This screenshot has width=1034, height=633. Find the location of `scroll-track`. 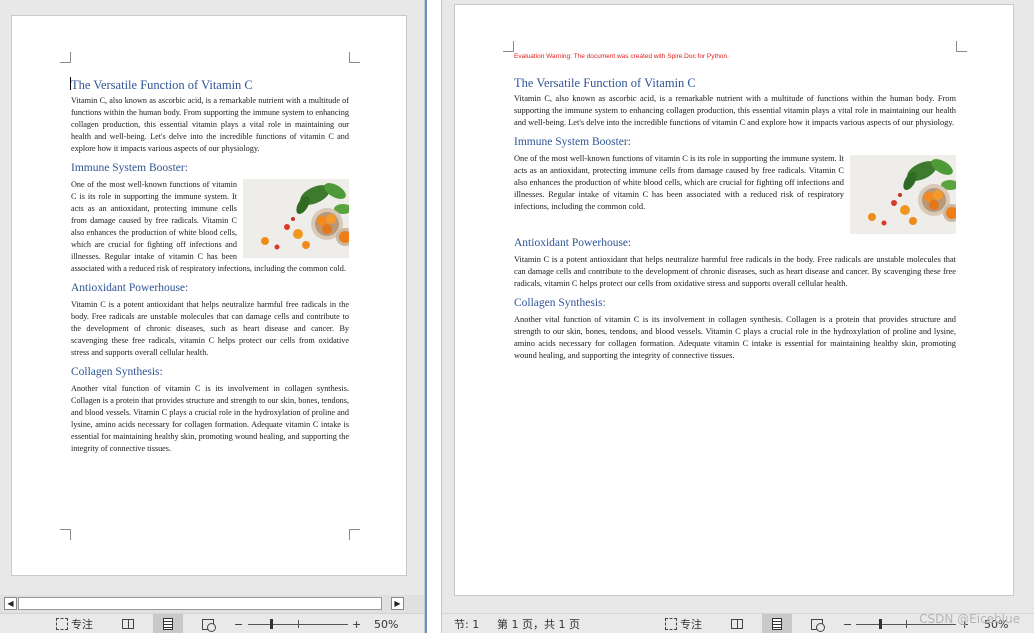

scroll-track is located at coordinates (200, 603).